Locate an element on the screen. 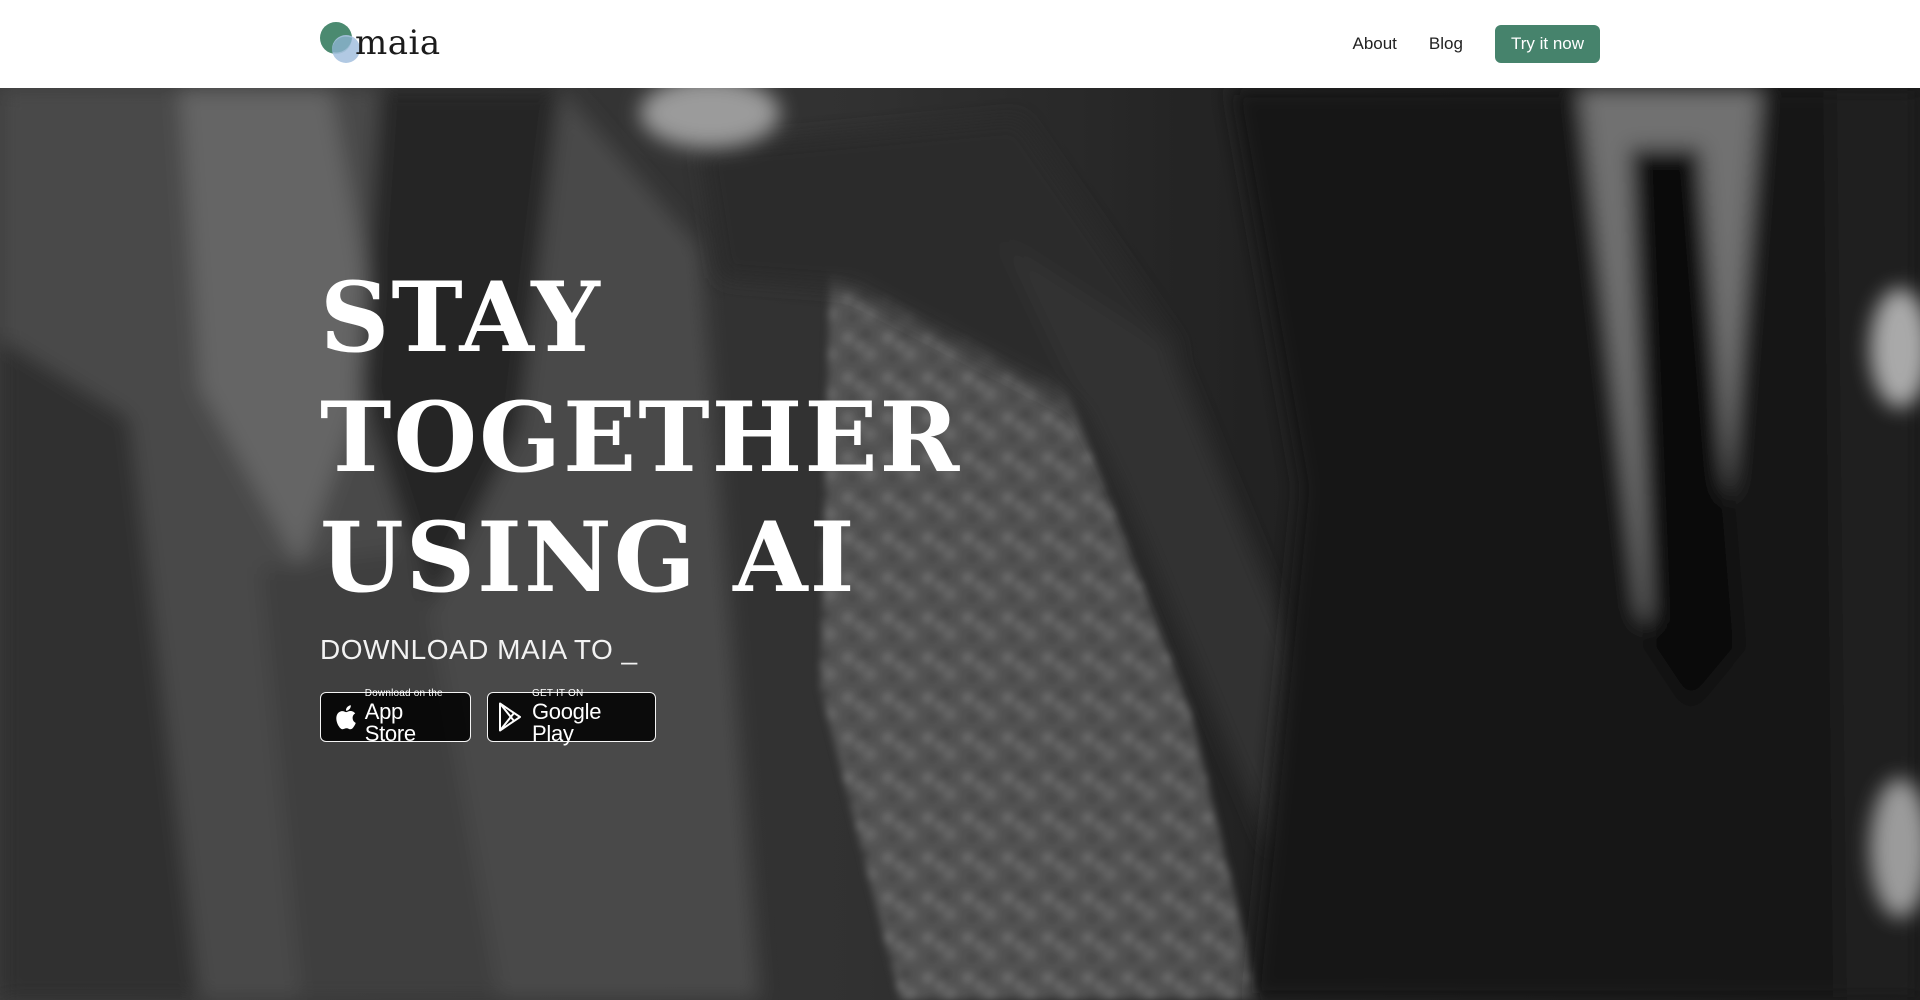  logo: maia is located at coordinates (380, 44).